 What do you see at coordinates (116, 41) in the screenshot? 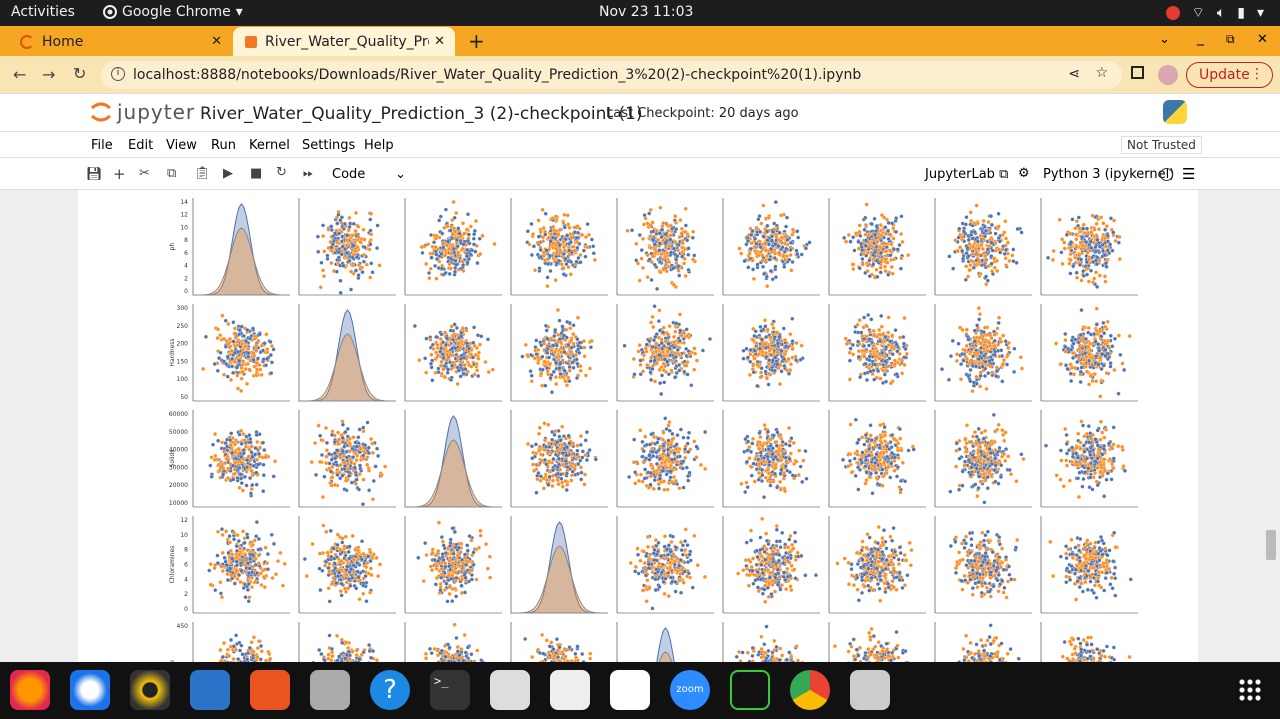
I see `tab-home: Home ✕` at bounding box center [116, 41].